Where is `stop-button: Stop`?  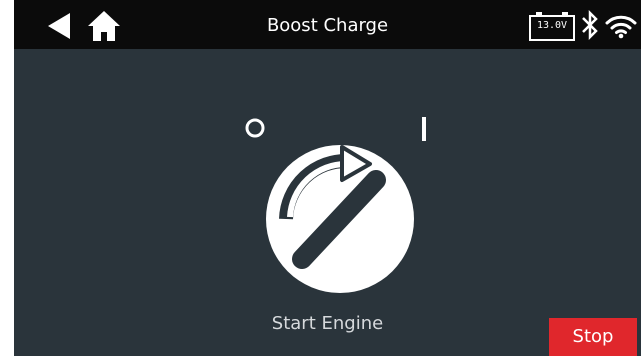 stop-button: Stop is located at coordinates (593, 337).